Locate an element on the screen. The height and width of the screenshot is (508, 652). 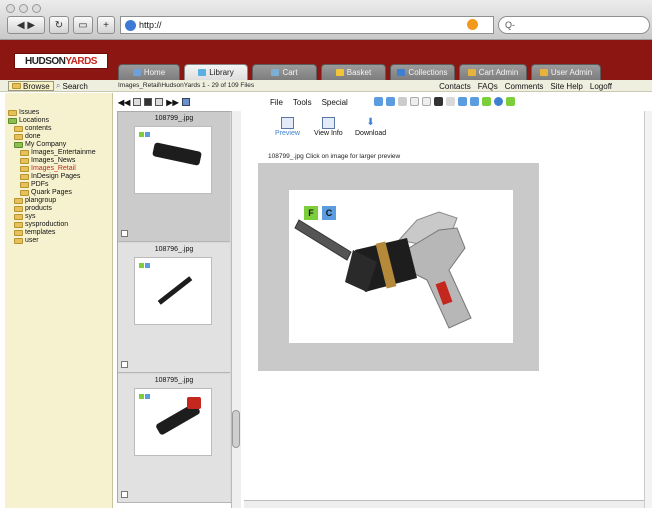
first-page-icon: ◀◀ is located at coordinates (124, 102).